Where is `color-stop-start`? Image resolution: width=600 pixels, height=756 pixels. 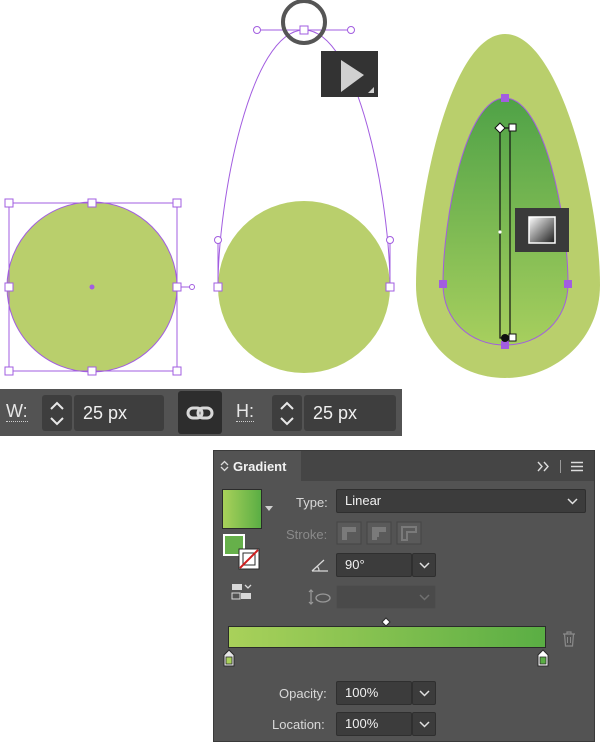
color-stop-start is located at coordinates (229, 658).